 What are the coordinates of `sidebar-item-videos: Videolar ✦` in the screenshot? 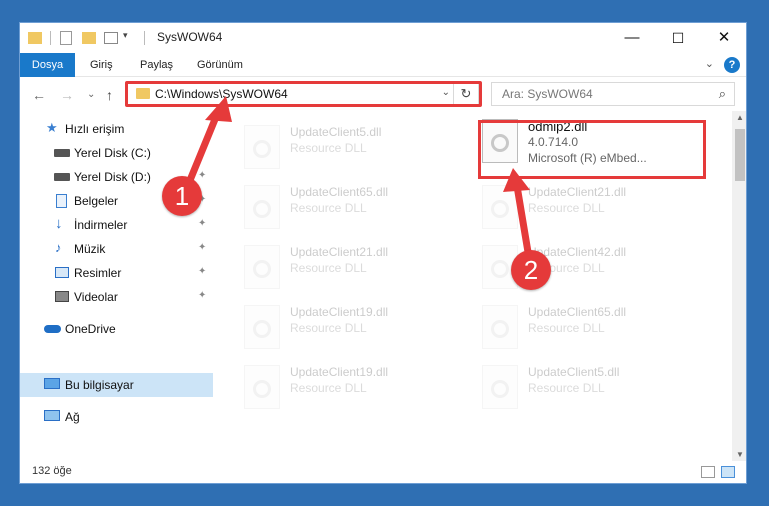 It's located at (116, 297).